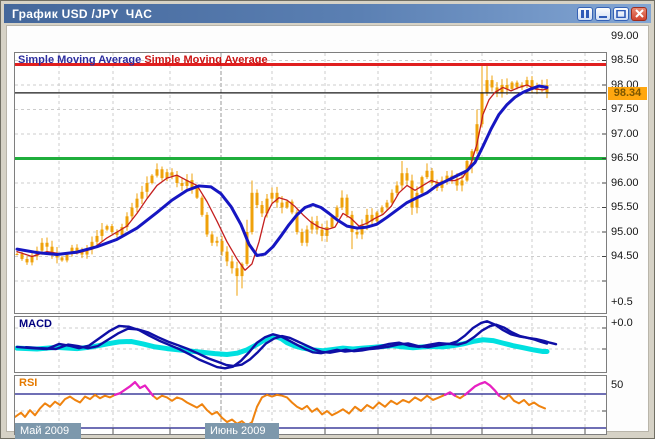 The width and height of the screenshot is (655, 439). Describe the element at coordinates (310, 344) in the screenshot. I see `macd-plot` at that location.